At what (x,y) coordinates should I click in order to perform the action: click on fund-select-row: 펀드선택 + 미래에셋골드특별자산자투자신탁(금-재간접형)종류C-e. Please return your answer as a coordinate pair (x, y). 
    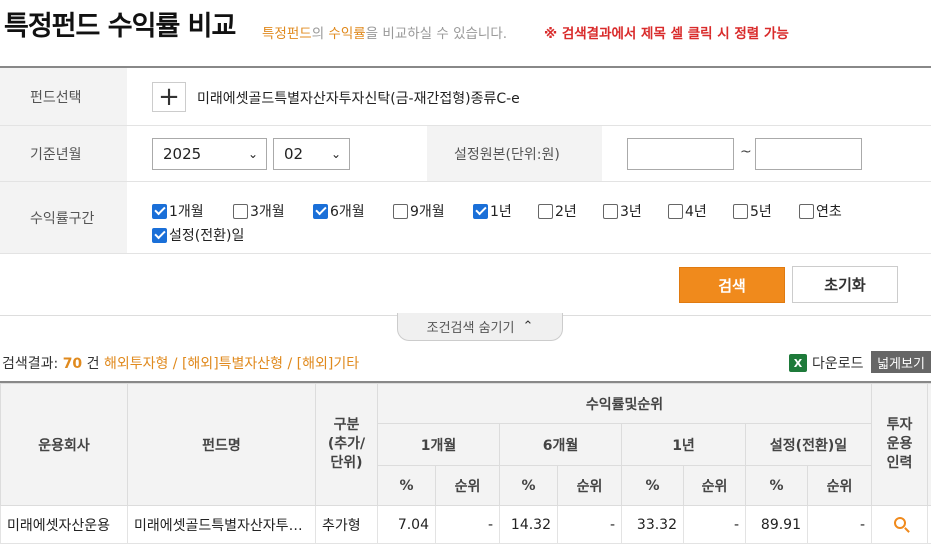
    Looking at the image, I should click on (465, 97).